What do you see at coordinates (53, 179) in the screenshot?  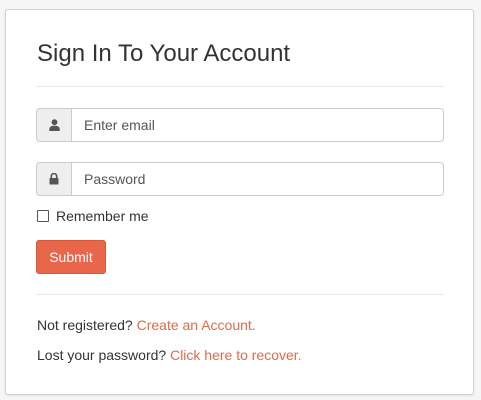 I see `lock-icon` at bounding box center [53, 179].